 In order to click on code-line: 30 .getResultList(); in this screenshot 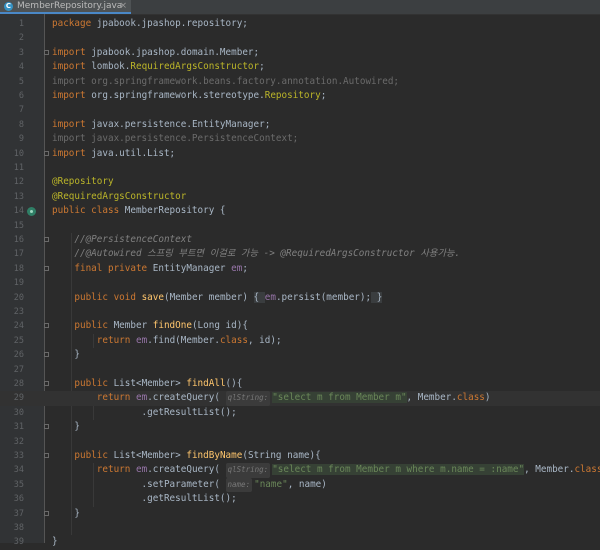, I will do `click(300, 413)`.